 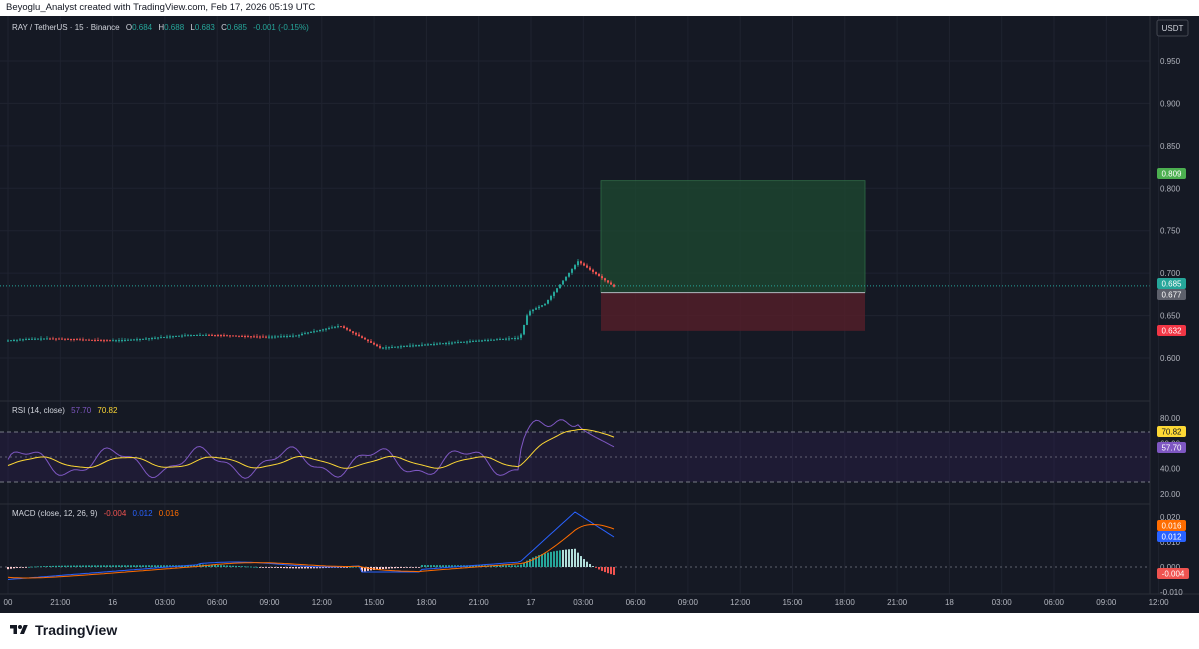 I want to click on time-tick-label: 17, so click(x=531, y=602).